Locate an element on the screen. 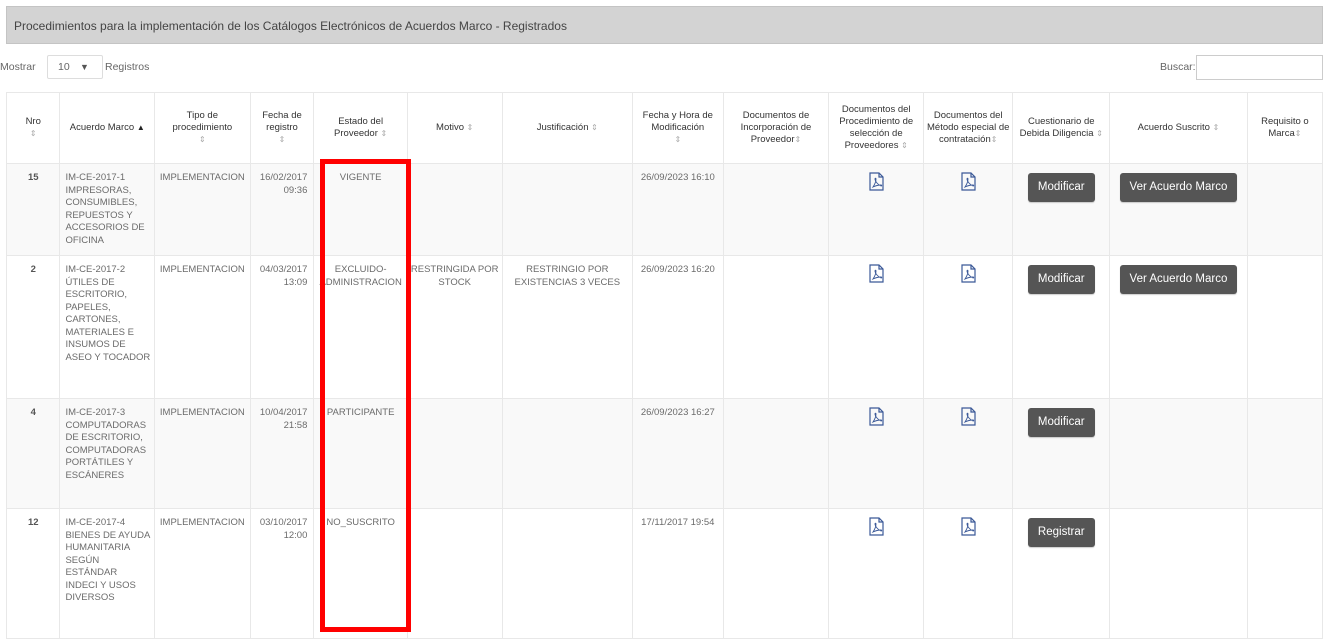 The width and height of the screenshot is (1327, 639). cell-acuerdo-suscrito is located at coordinates (1178, 453).